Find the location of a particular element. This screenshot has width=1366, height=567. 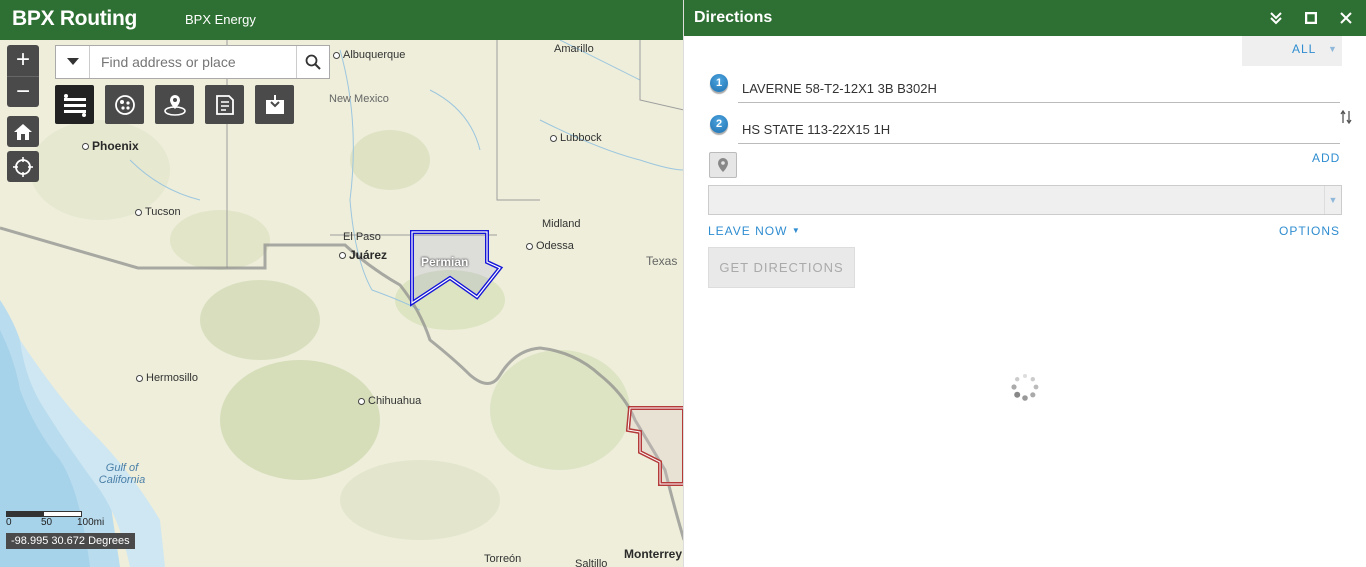

maximize-icon is located at coordinates (1311, 18).